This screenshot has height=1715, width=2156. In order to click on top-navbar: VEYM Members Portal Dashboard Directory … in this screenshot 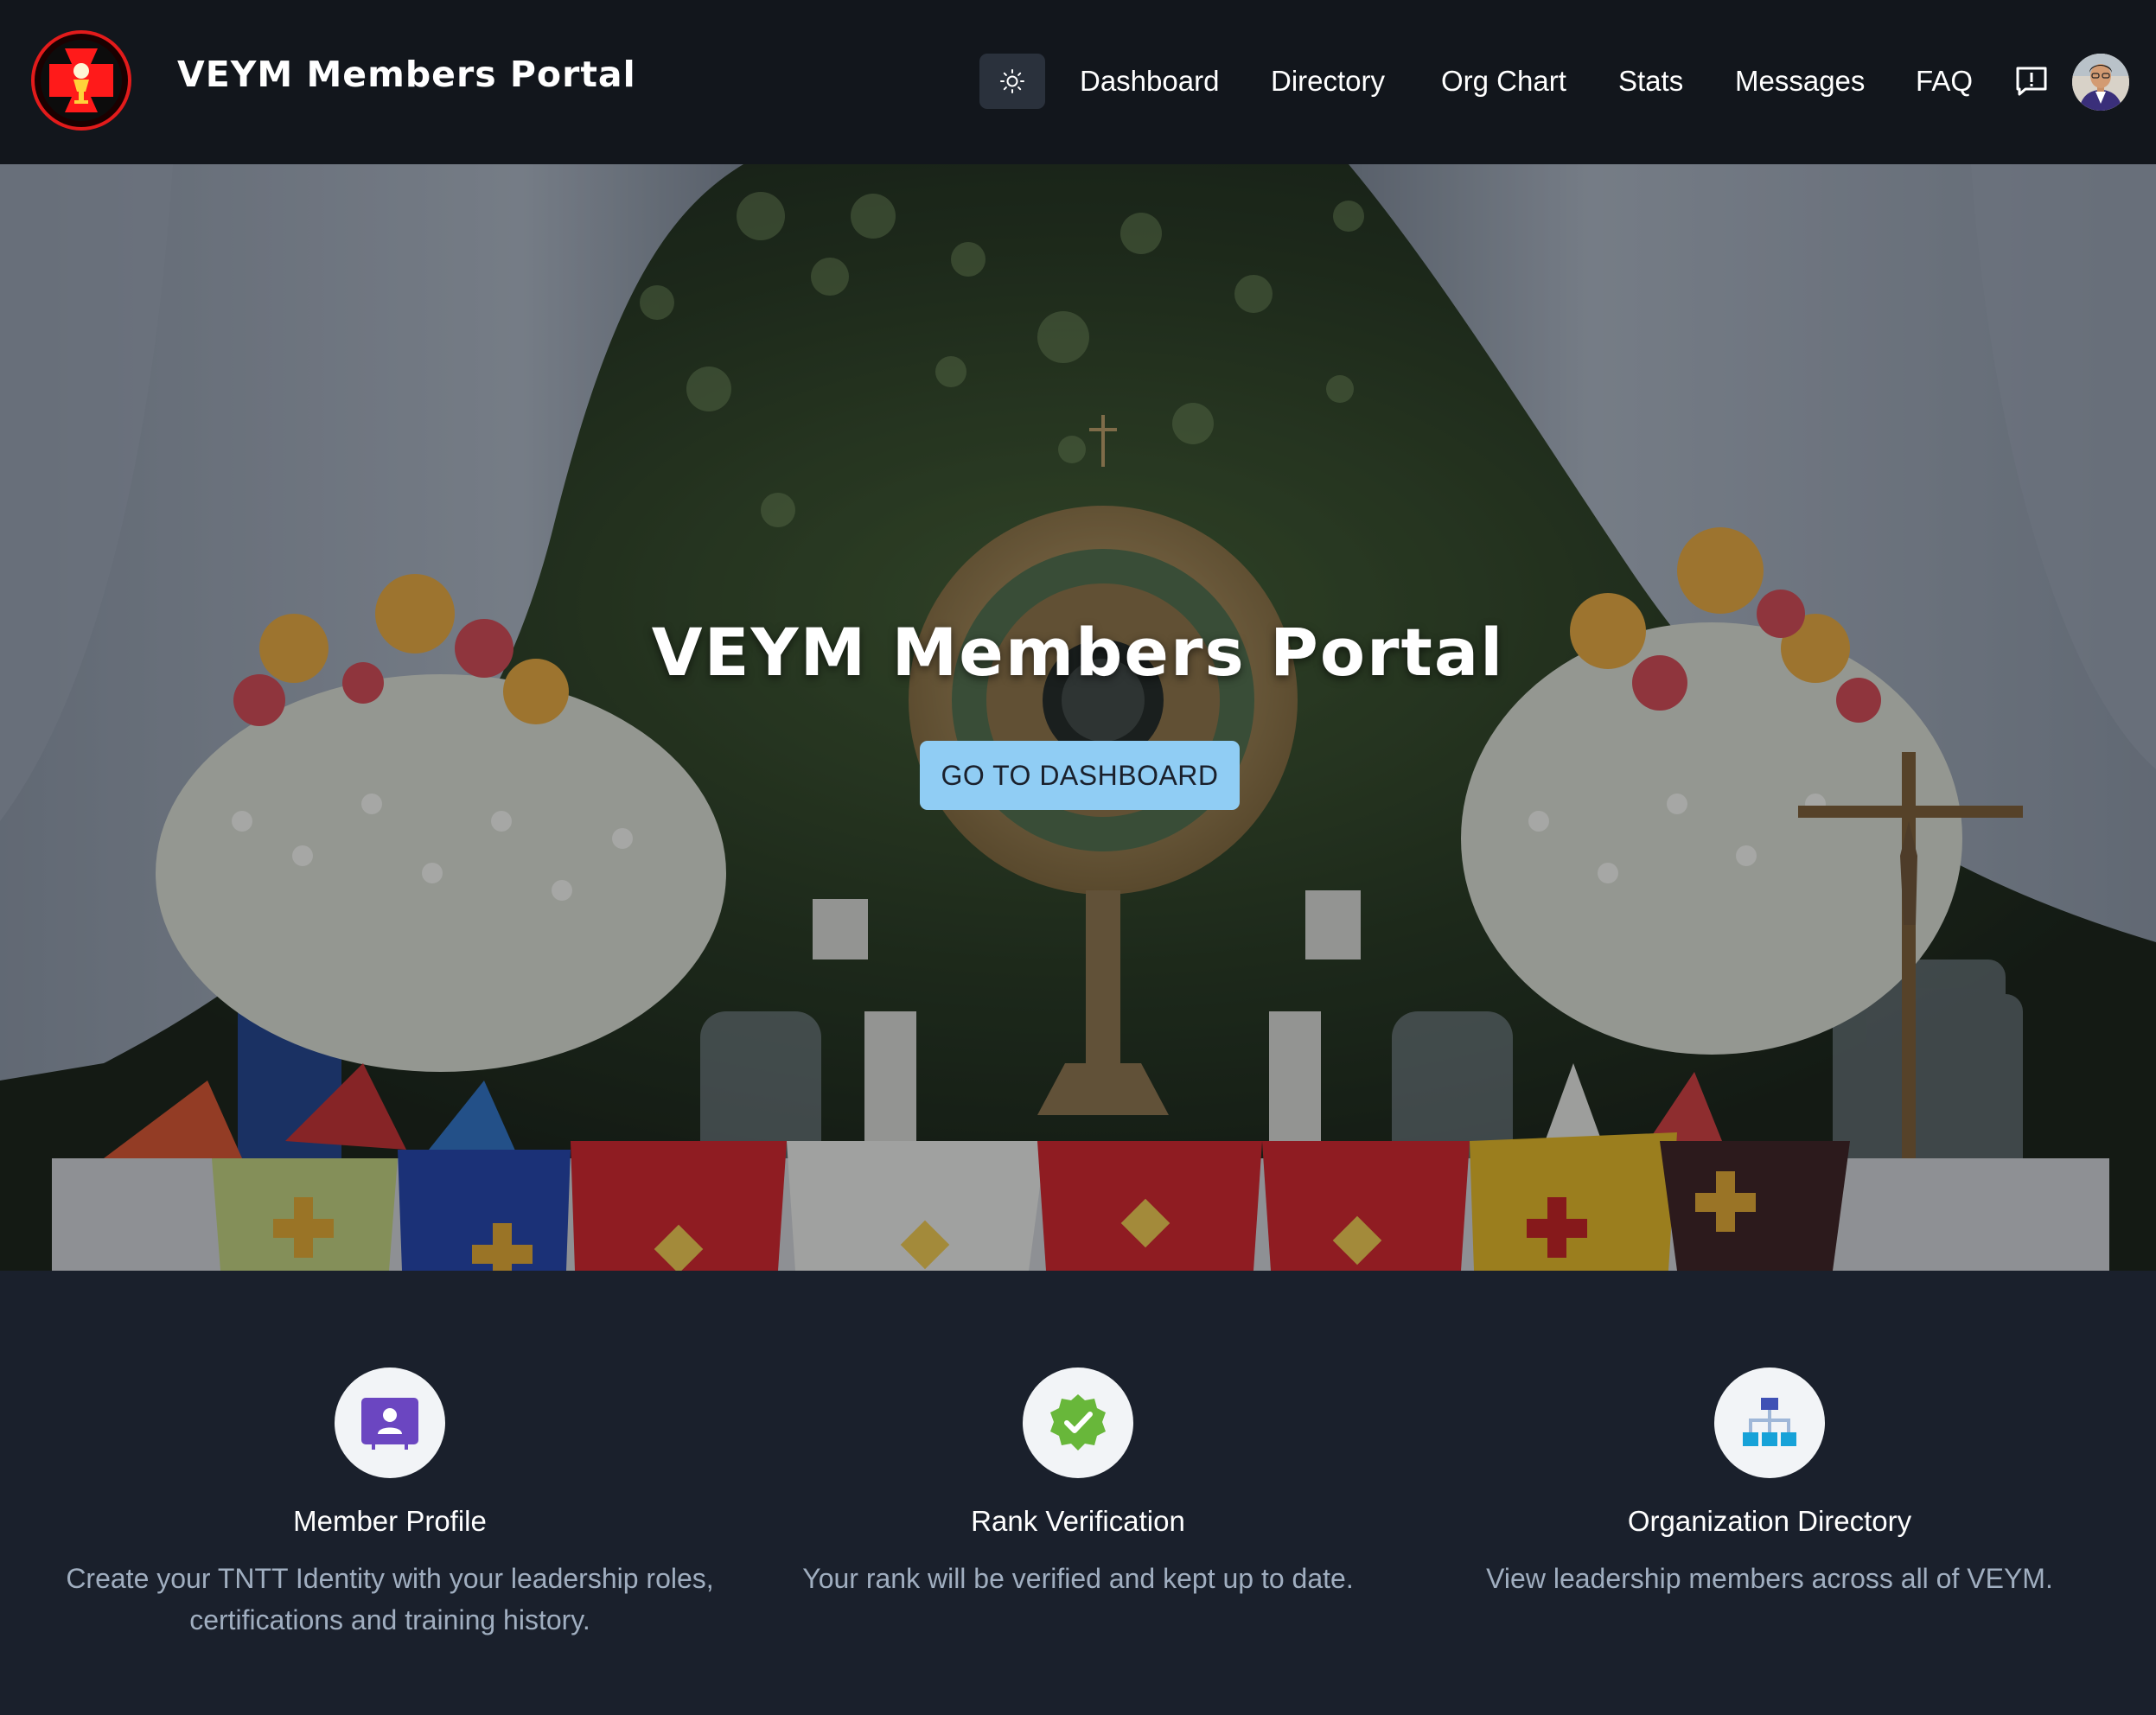, I will do `click(1078, 82)`.